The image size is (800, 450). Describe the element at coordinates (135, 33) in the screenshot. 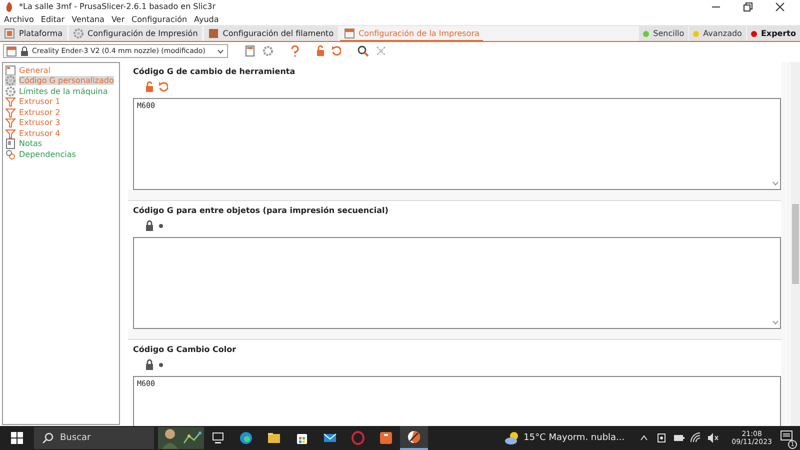

I see `tab: Configuración de Impresión` at that location.